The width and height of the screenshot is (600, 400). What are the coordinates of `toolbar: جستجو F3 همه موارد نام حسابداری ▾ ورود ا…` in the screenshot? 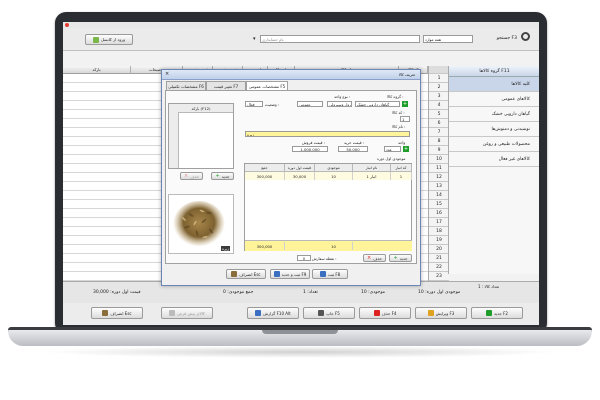 It's located at (301, 39).